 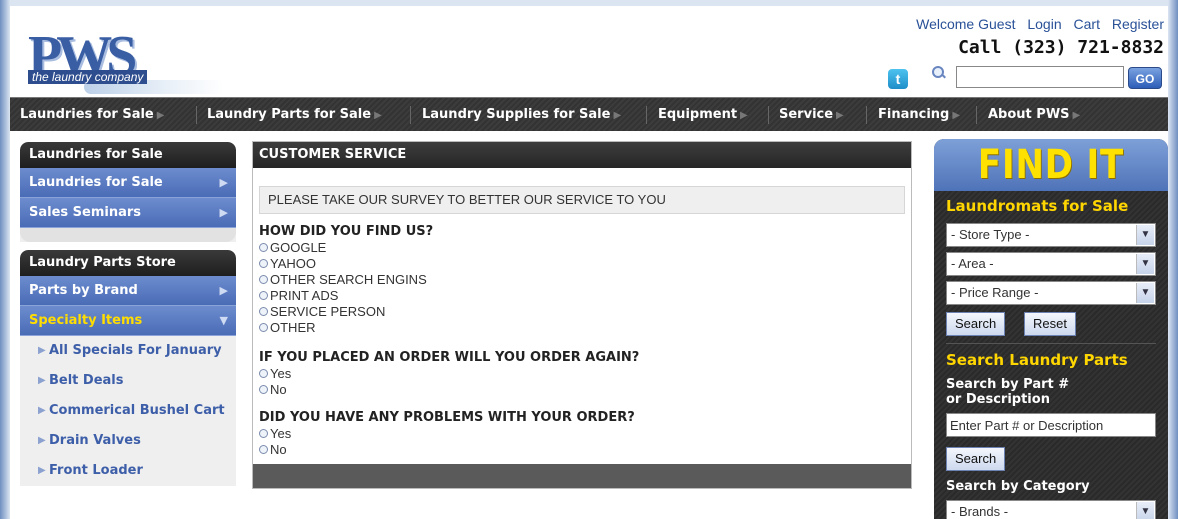 I want to click on go-button: GO, so click(x=1145, y=78).